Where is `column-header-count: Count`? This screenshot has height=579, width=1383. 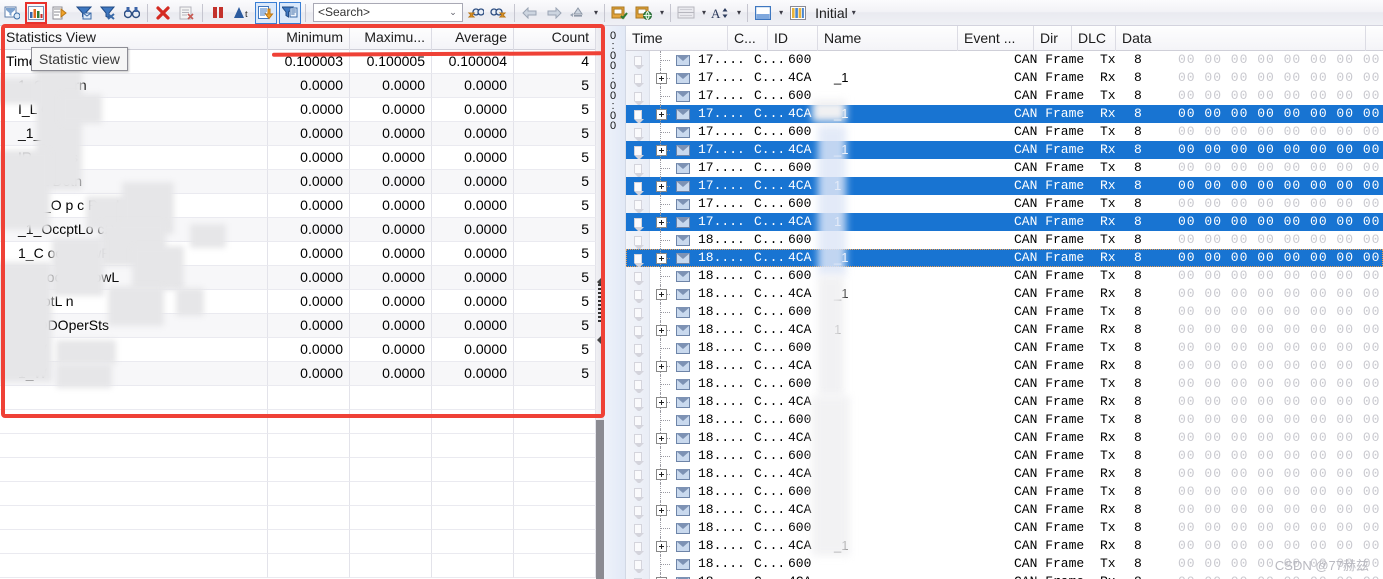
column-header-count: Count is located at coordinates (555, 38).